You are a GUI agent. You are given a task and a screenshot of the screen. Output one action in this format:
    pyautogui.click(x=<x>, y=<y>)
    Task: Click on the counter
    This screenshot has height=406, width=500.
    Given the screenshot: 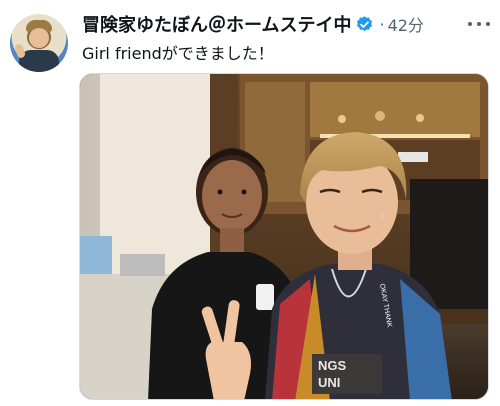 What is the action you would take?
    pyautogui.click(x=120, y=336)
    